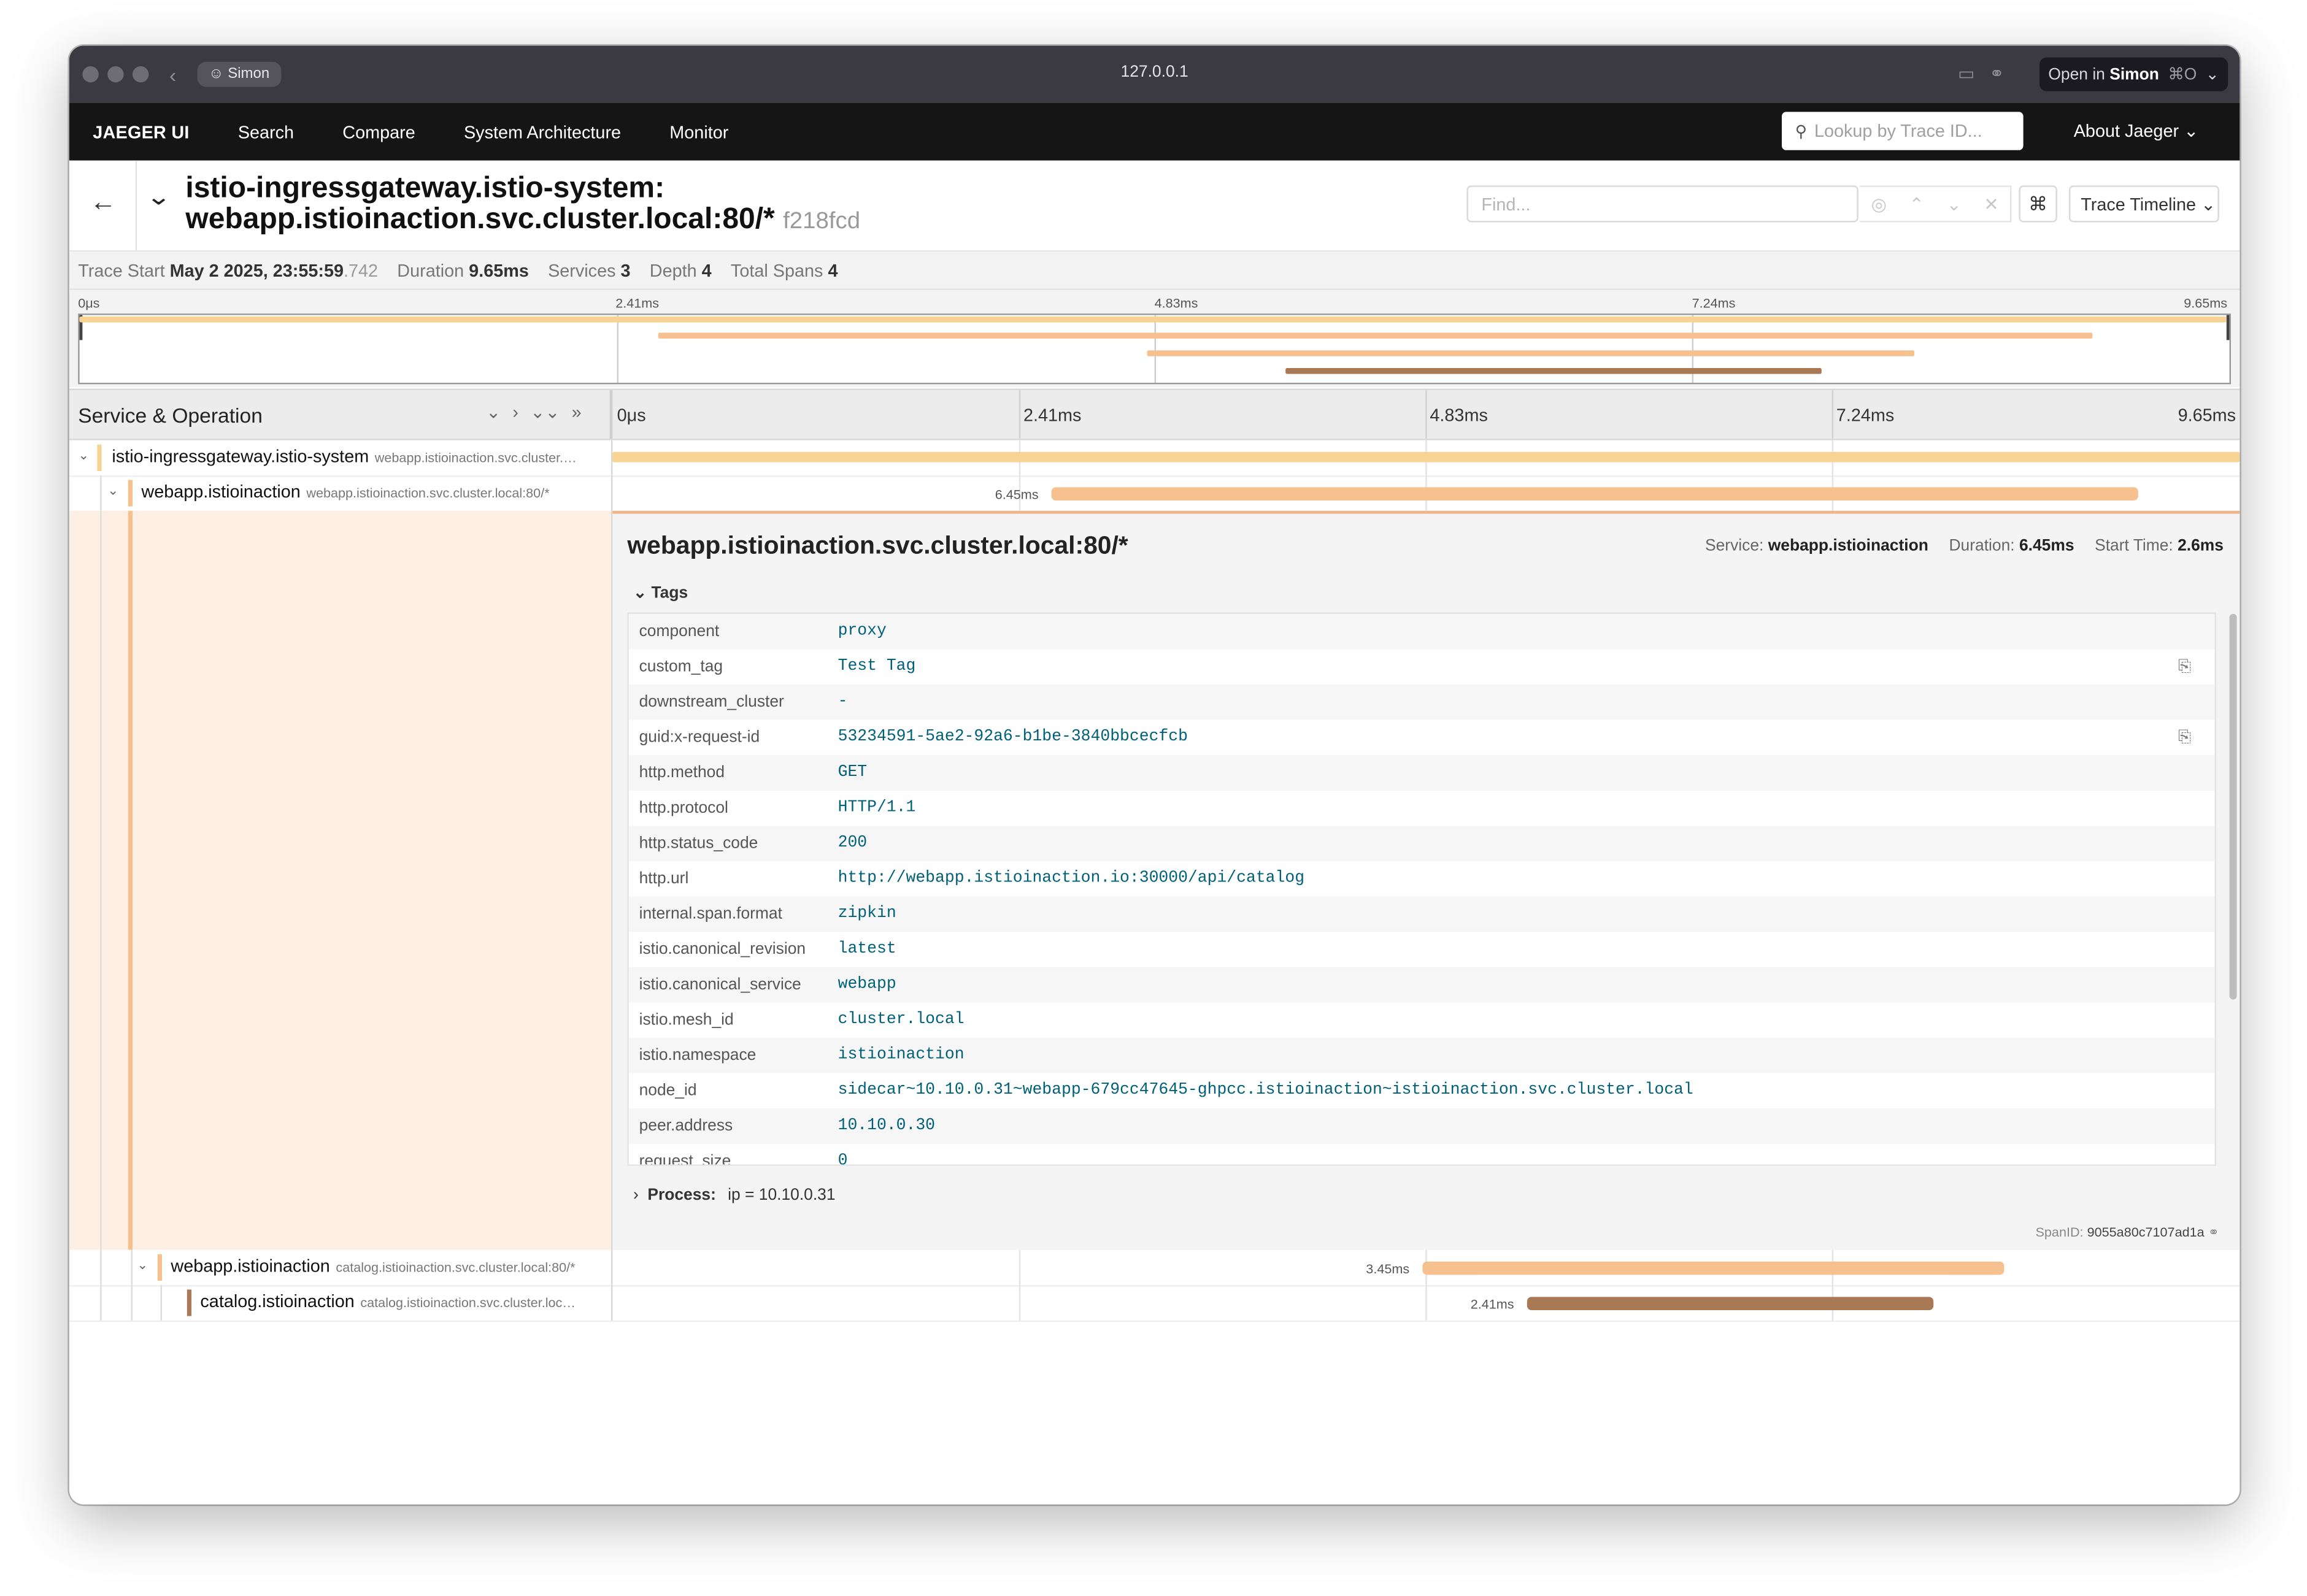 This screenshot has width=2307, height=1596. Describe the element at coordinates (877, 808) in the screenshot. I see `tag-value: HTTP/1.1` at that location.